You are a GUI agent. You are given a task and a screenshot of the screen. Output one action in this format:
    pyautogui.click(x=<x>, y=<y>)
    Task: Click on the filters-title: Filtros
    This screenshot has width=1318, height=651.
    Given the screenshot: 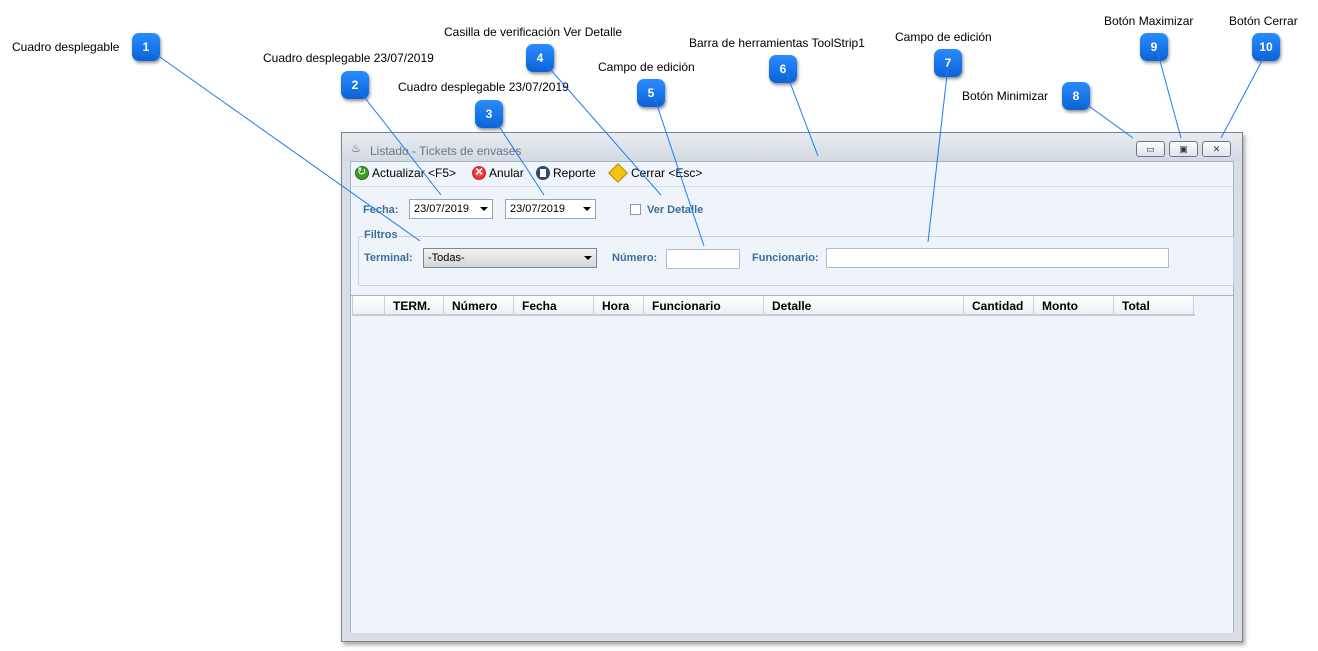 What is the action you would take?
    pyautogui.click(x=381, y=235)
    